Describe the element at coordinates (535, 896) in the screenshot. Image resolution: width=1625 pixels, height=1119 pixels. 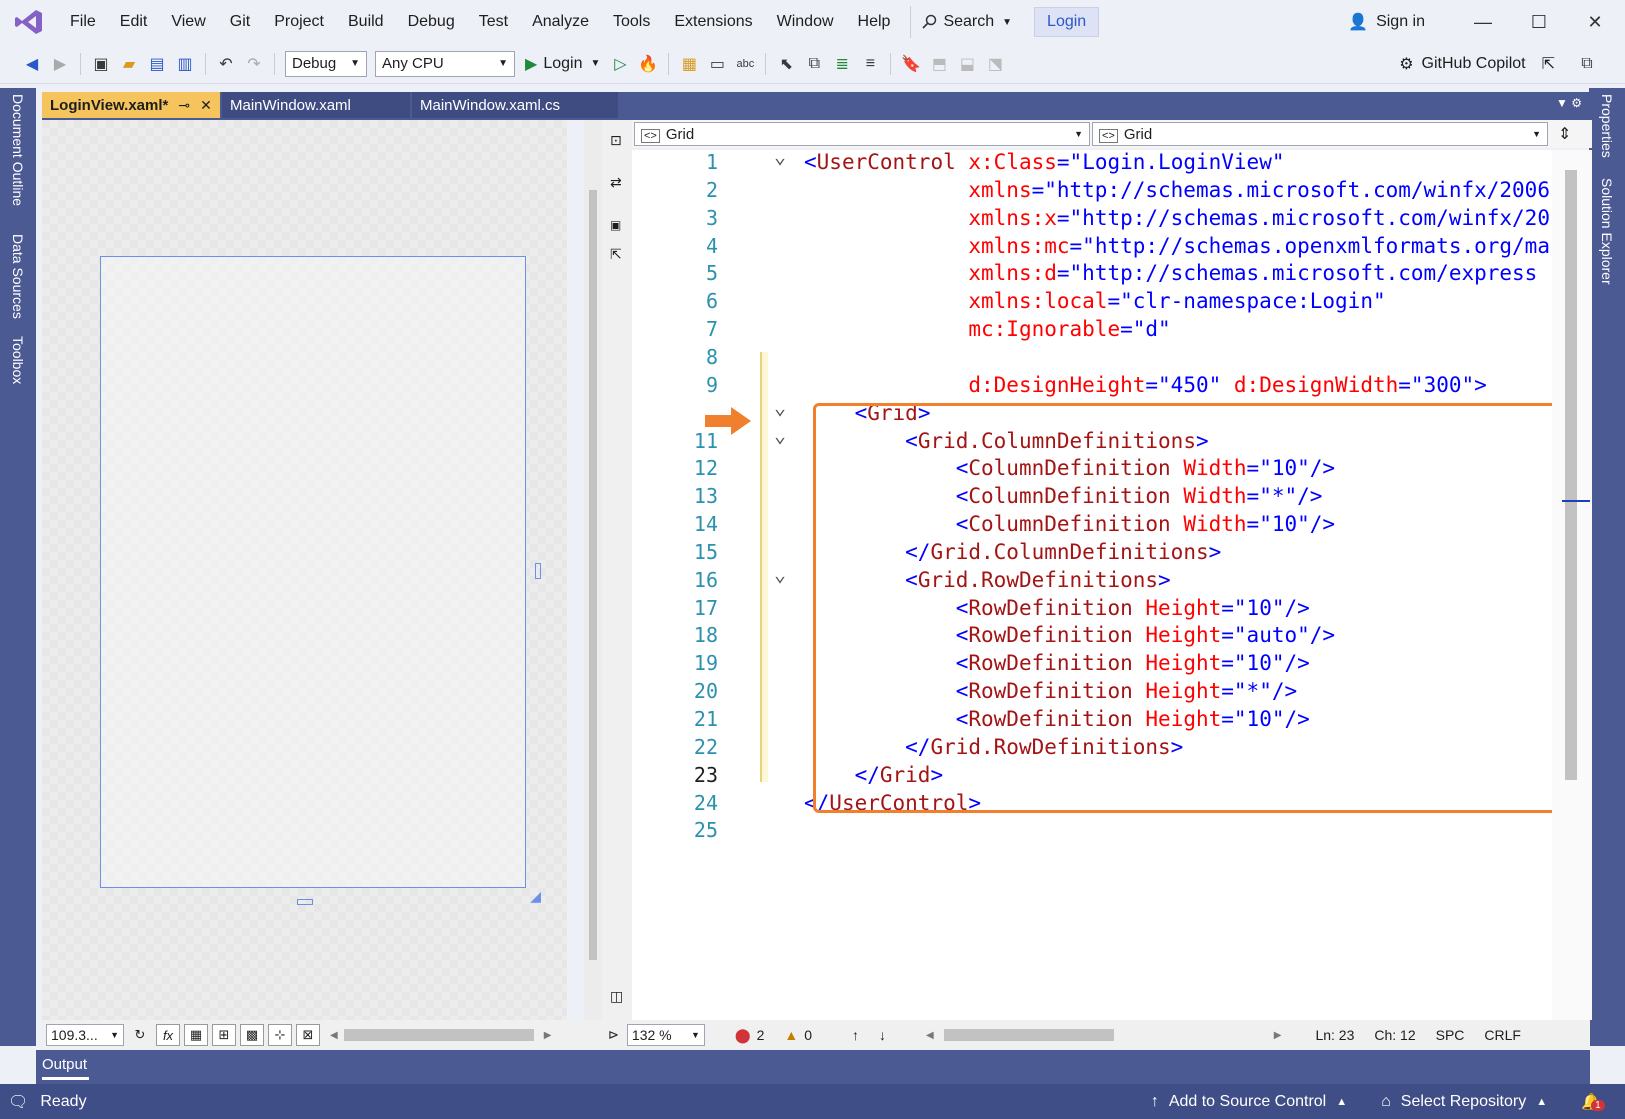
I see `resize-handle-corner: ◢` at that location.